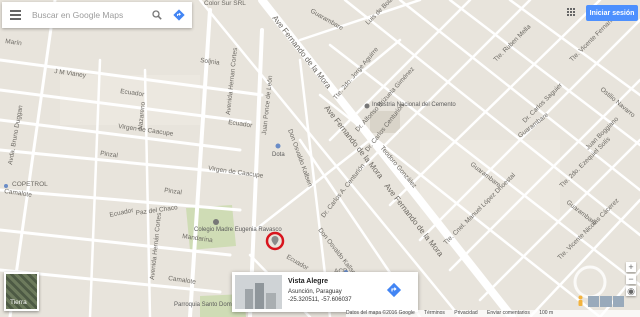  Describe the element at coordinates (278, 155) in the screenshot. I see `poi-dota: Dota` at that location.